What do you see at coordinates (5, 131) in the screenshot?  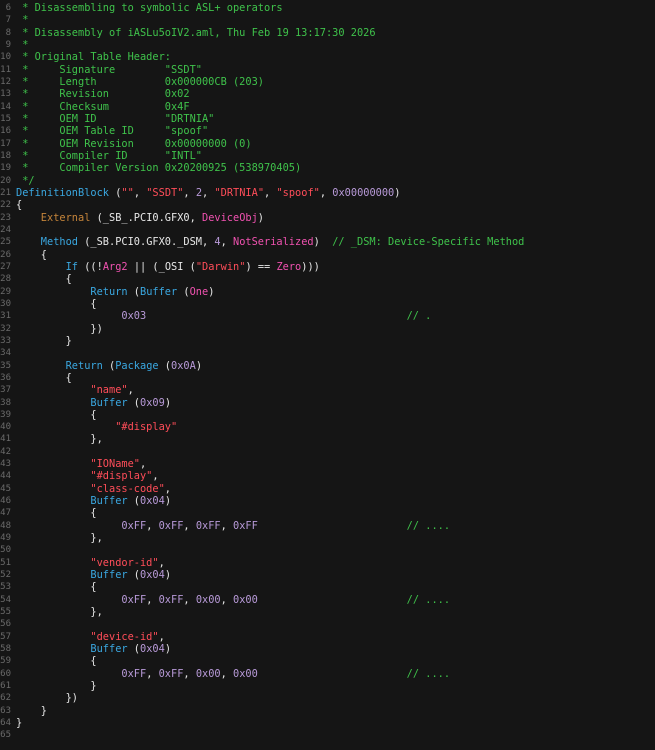 I see `line-number: 16` at bounding box center [5, 131].